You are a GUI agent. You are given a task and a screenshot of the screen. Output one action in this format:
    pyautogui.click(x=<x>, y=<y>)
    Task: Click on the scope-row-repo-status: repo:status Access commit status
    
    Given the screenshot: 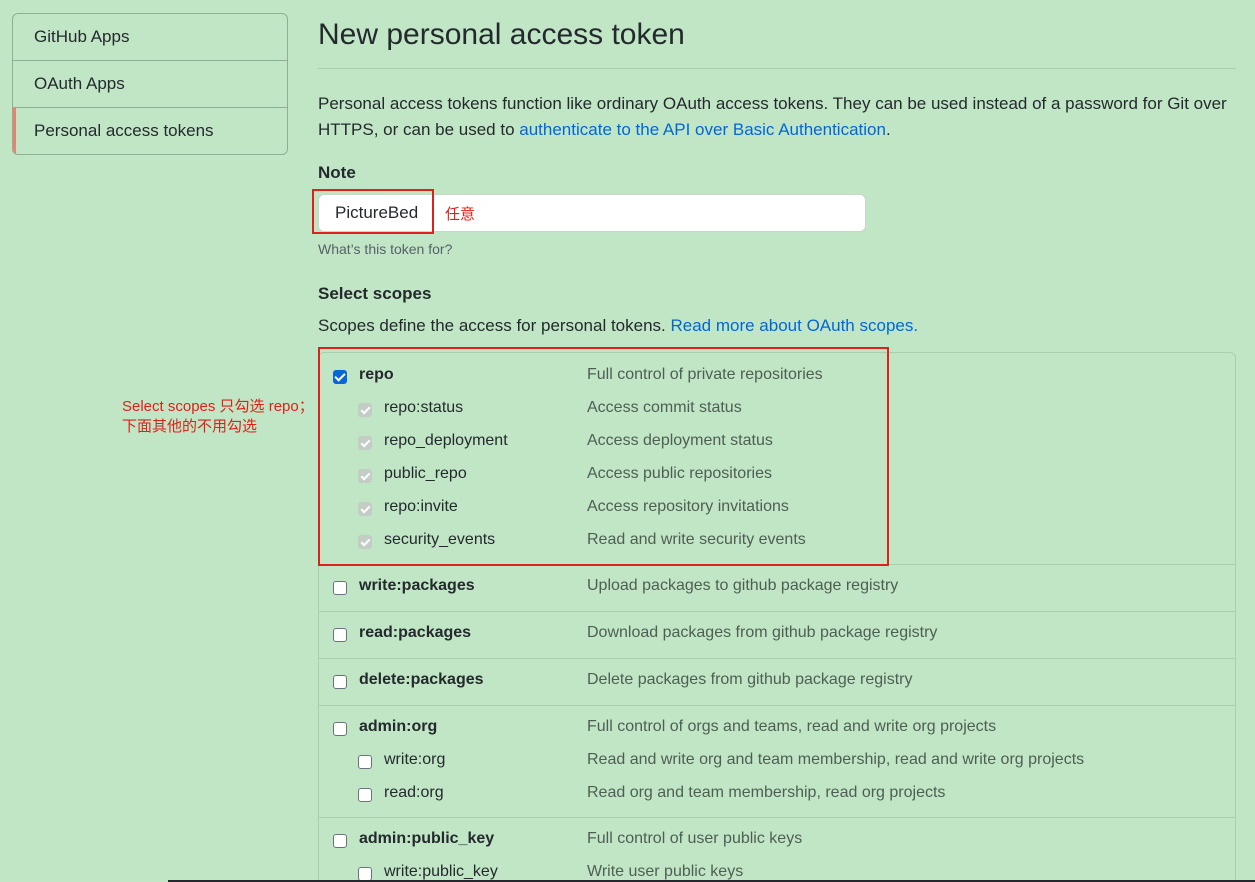 What is the action you would take?
    pyautogui.click(x=777, y=412)
    